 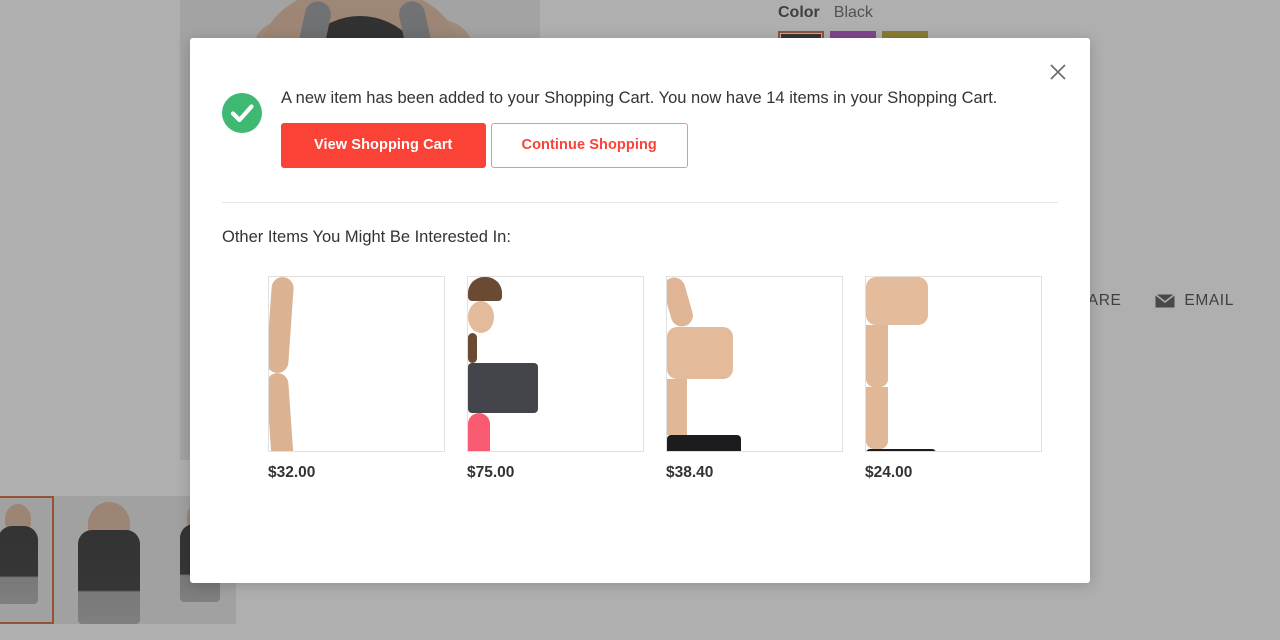 I want to click on recommendation-black-bike-shorts-image, so click(x=953, y=364).